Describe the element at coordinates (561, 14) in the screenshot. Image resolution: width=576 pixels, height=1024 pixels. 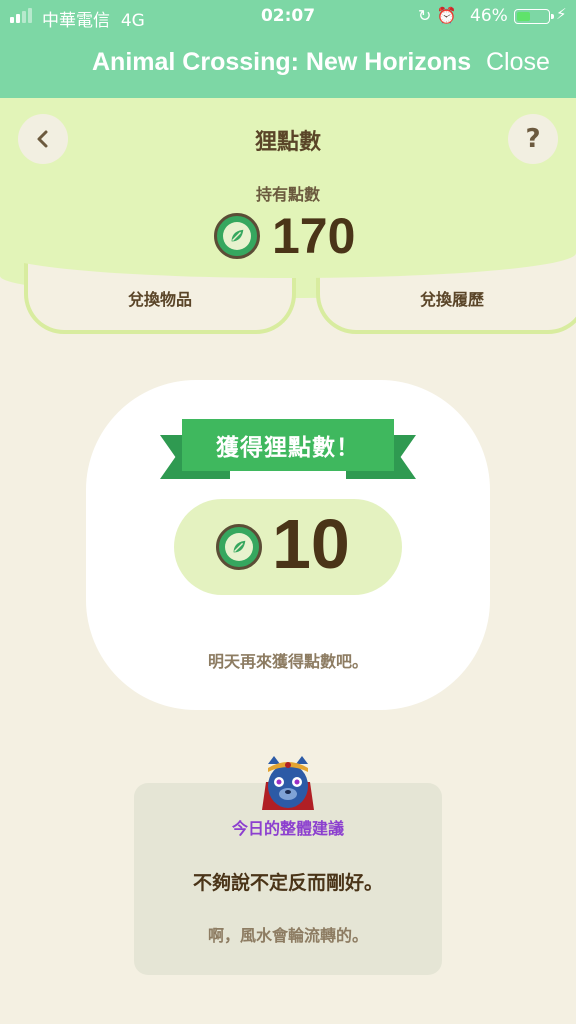
I see `charging-icon: ⚡︎` at that location.